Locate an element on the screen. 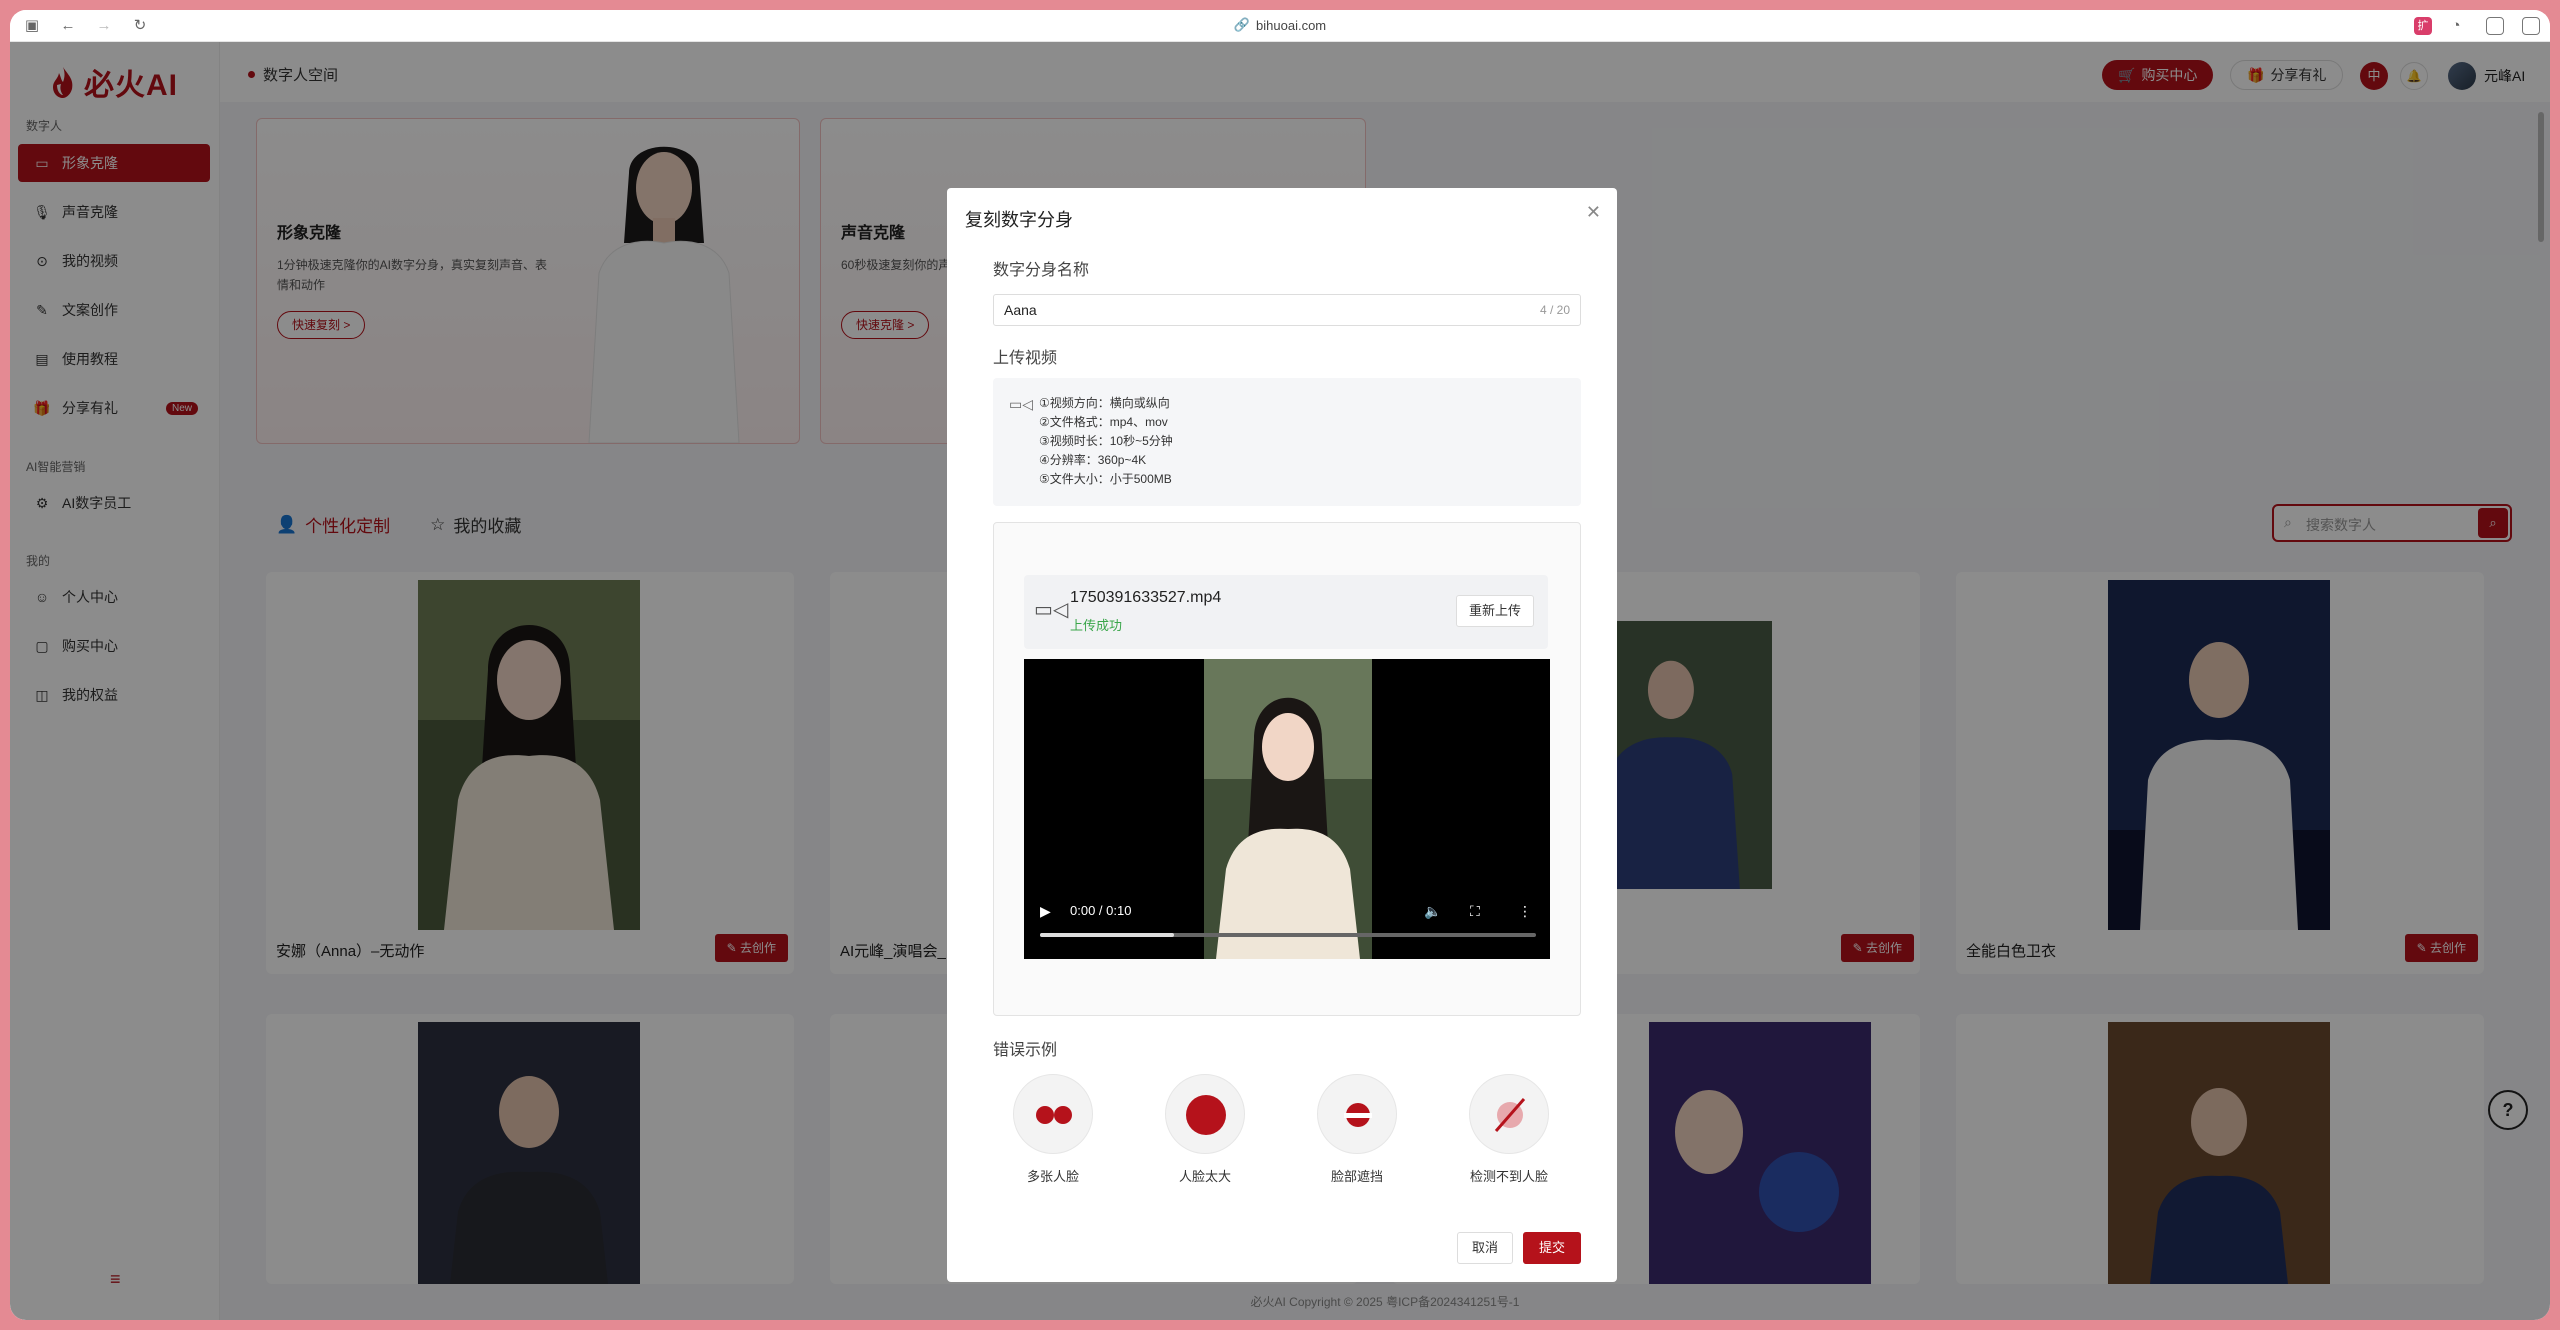  upload-label: 上传视频 is located at coordinates (1025, 358).